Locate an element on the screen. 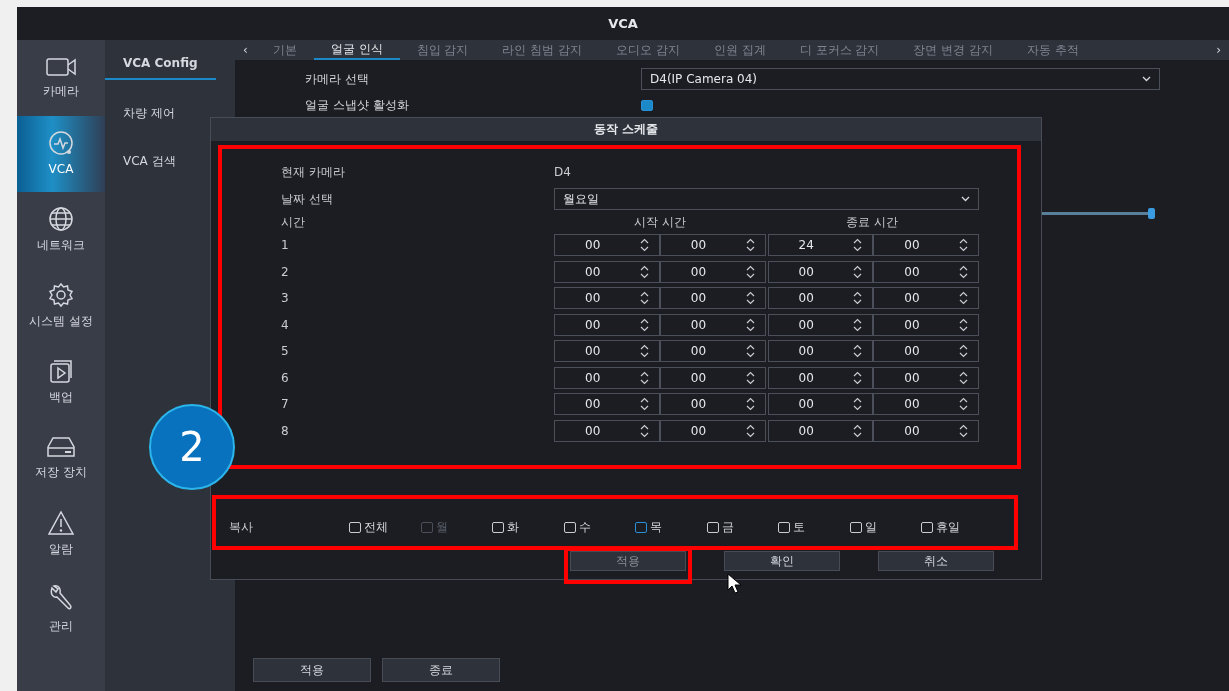 The height and width of the screenshot is (691, 1229). sub-menu-item: VCA Config is located at coordinates (160, 64).